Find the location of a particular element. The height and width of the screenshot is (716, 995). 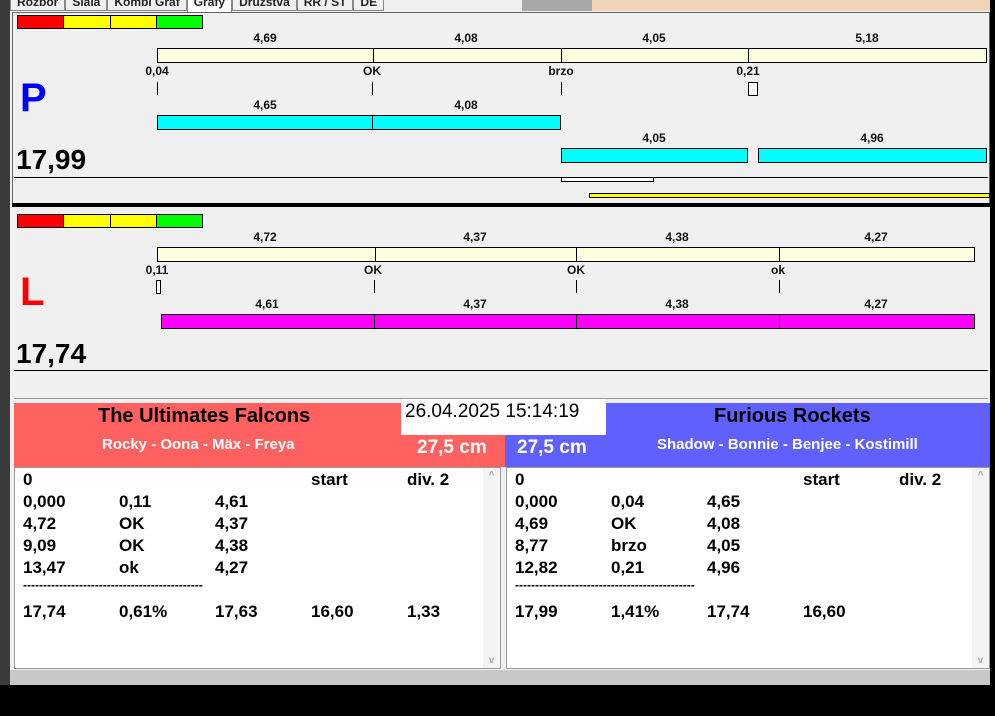

datetime-display: 26.04.2025 15:14:19 is located at coordinates (503, 417).